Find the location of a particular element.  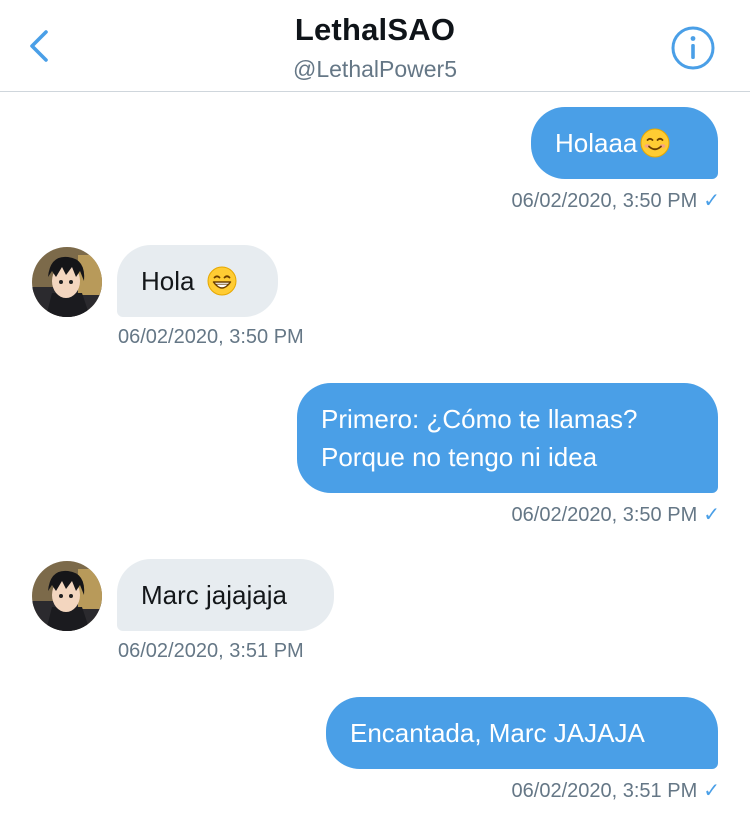

message-bubble-sent: Encantada, Marc JAJAJA is located at coordinates (522, 733).